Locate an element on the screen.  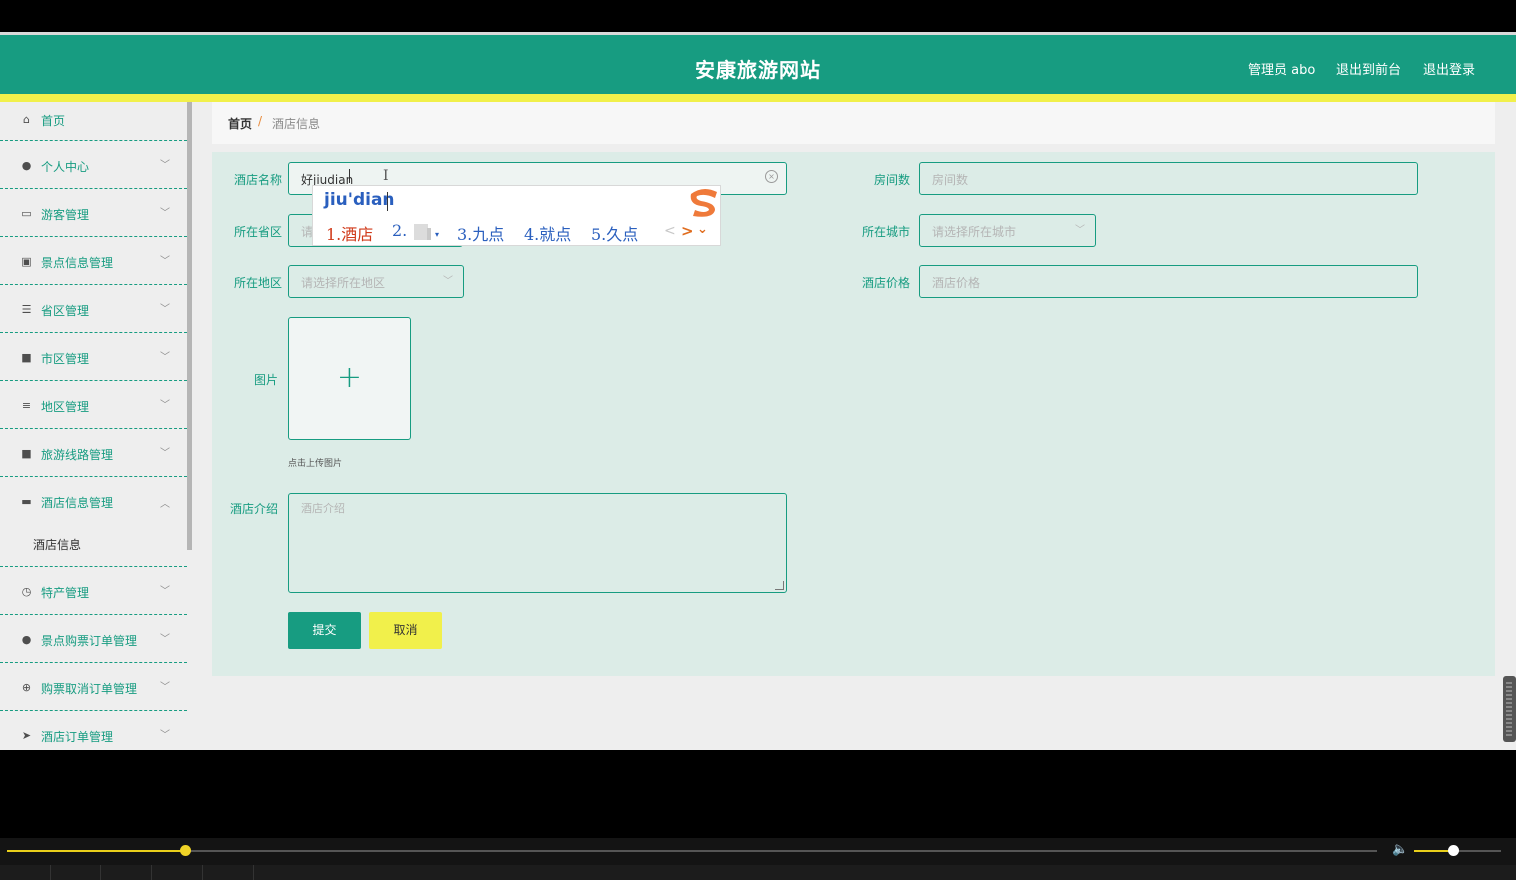
price-input: 酒店价格 is located at coordinates (1168, 281).